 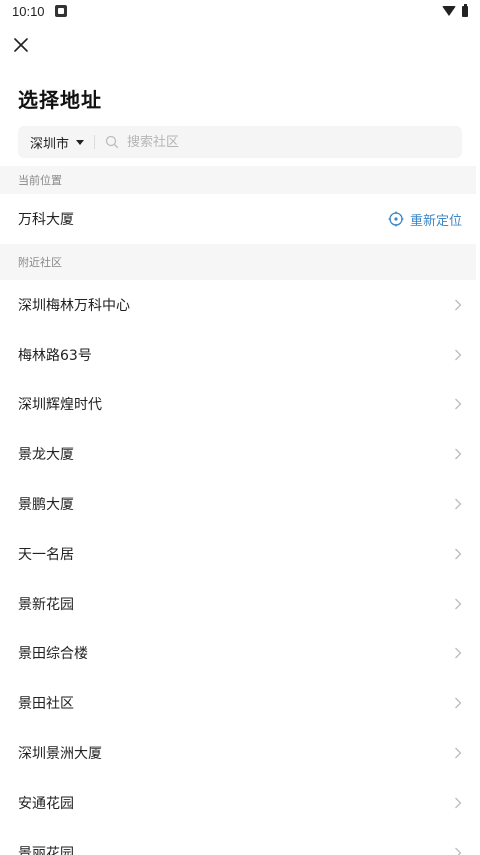 I want to click on list-item: 景丽花园, so click(x=238, y=841).